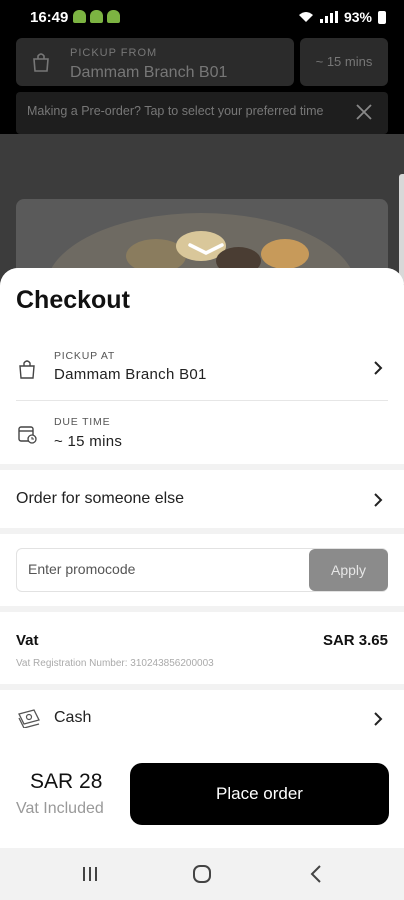 The height and width of the screenshot is (900, 404). Describe the element at coordinates (27, 435) in the screenshot. I see `calendar-clock-icon` at that location.